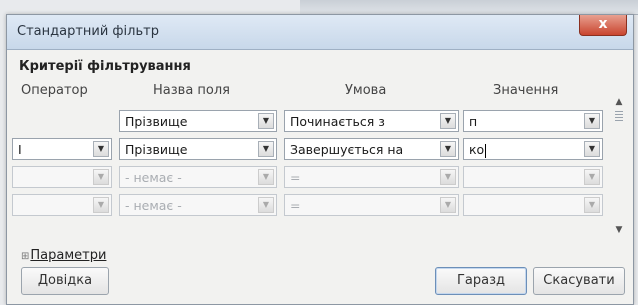 The image size is (638, 305). What do you see at coordinates (486, 150) in the screenshot?
I see `text-cursor` at bounding box center [486, 150].